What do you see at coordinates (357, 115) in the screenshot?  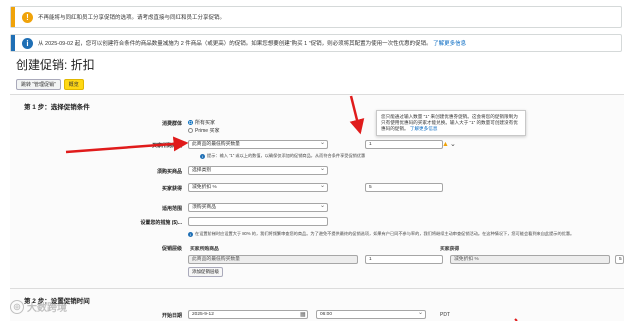 I see `arrow-to-qty` at bounding box center [357, 115].